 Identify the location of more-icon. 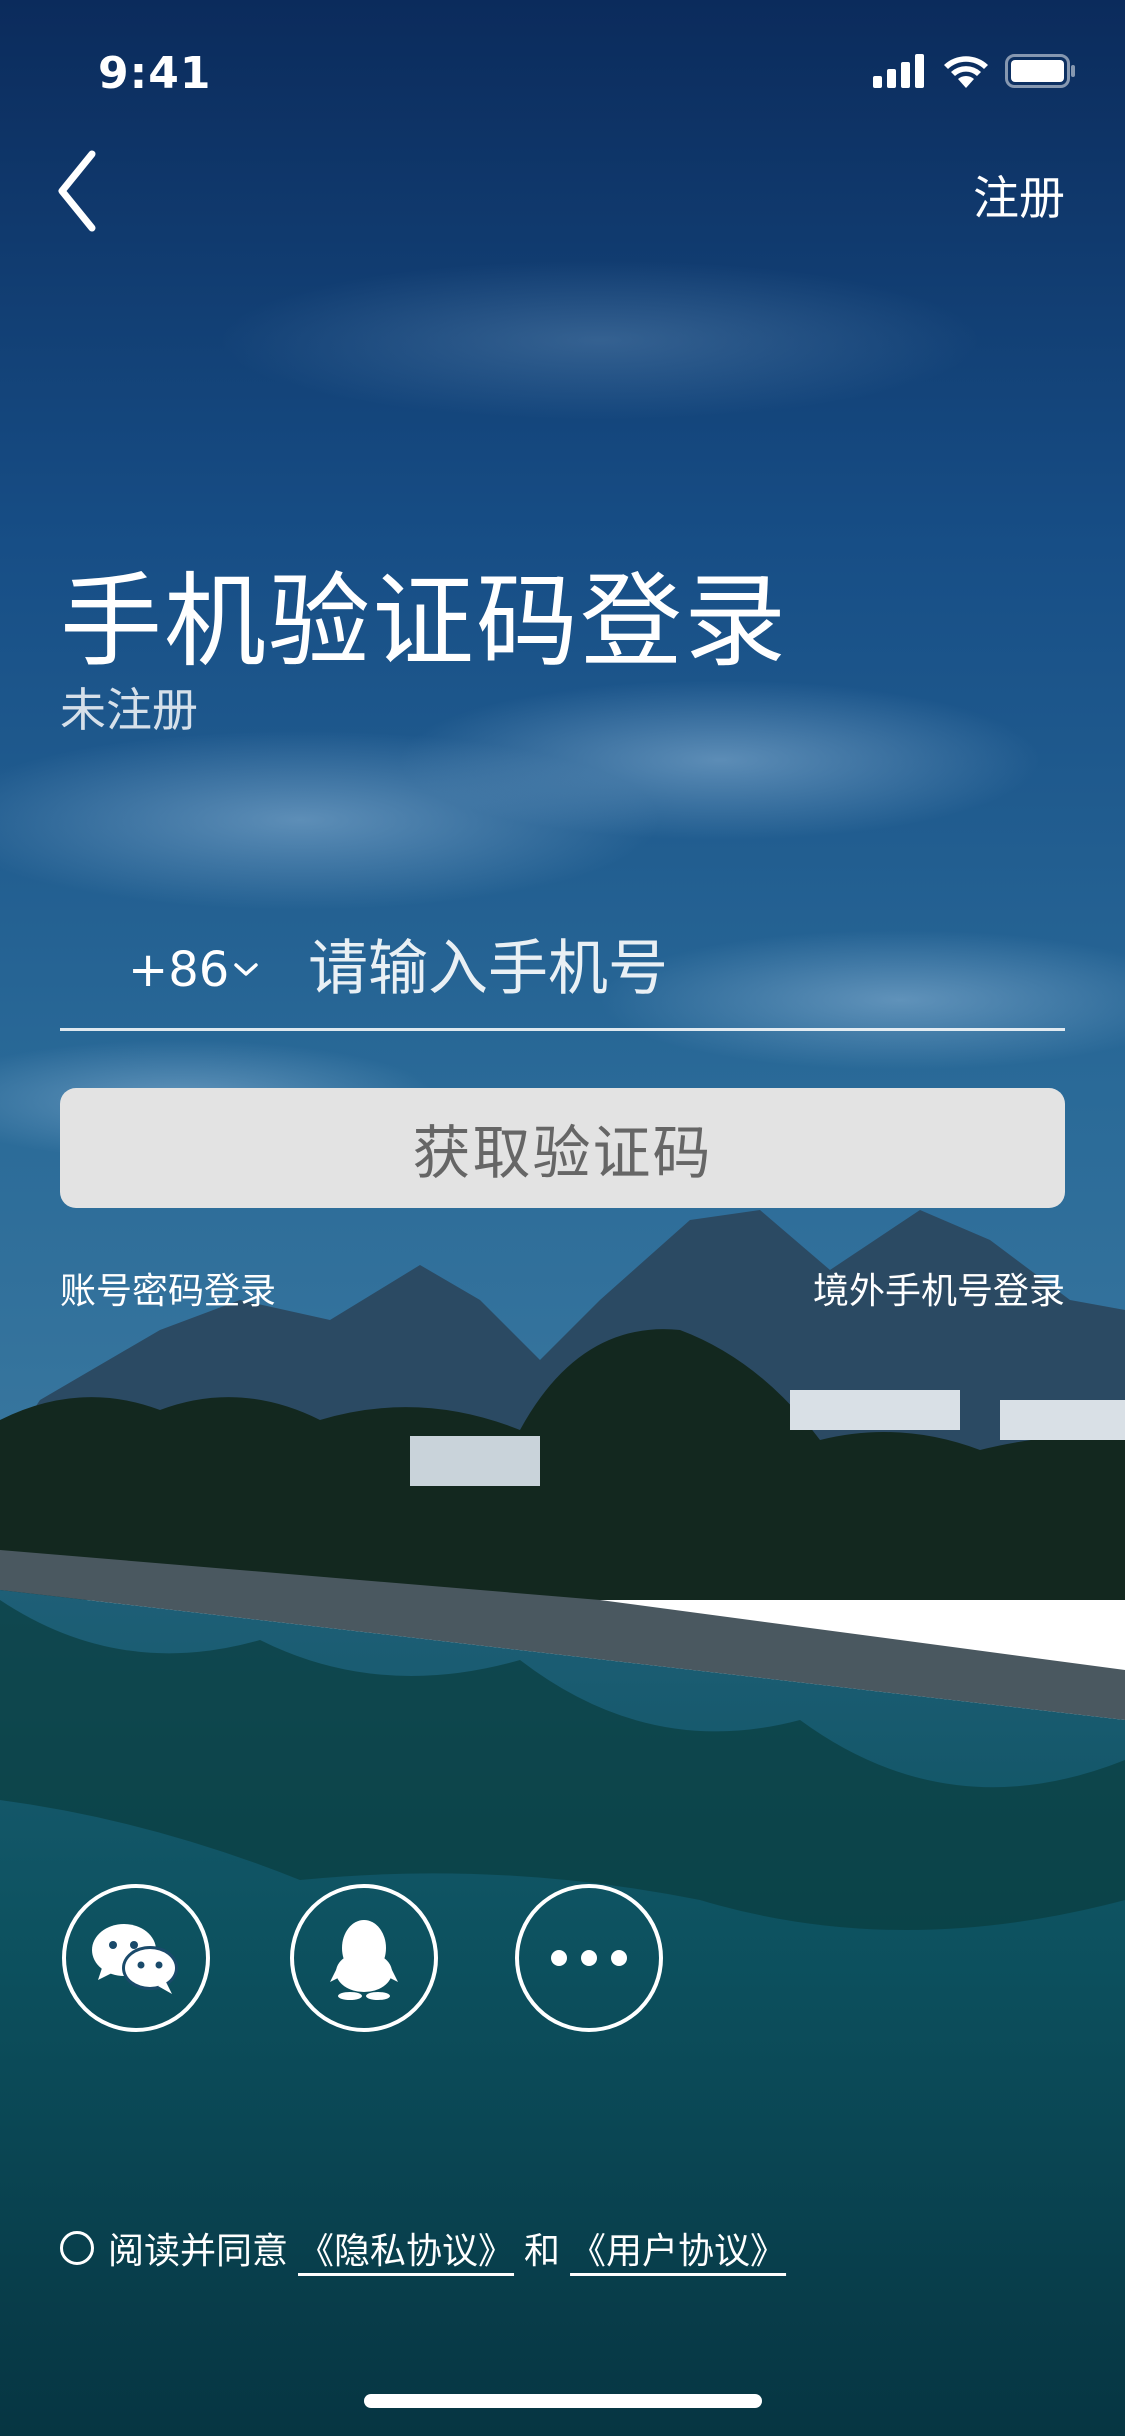
(589, 1958).